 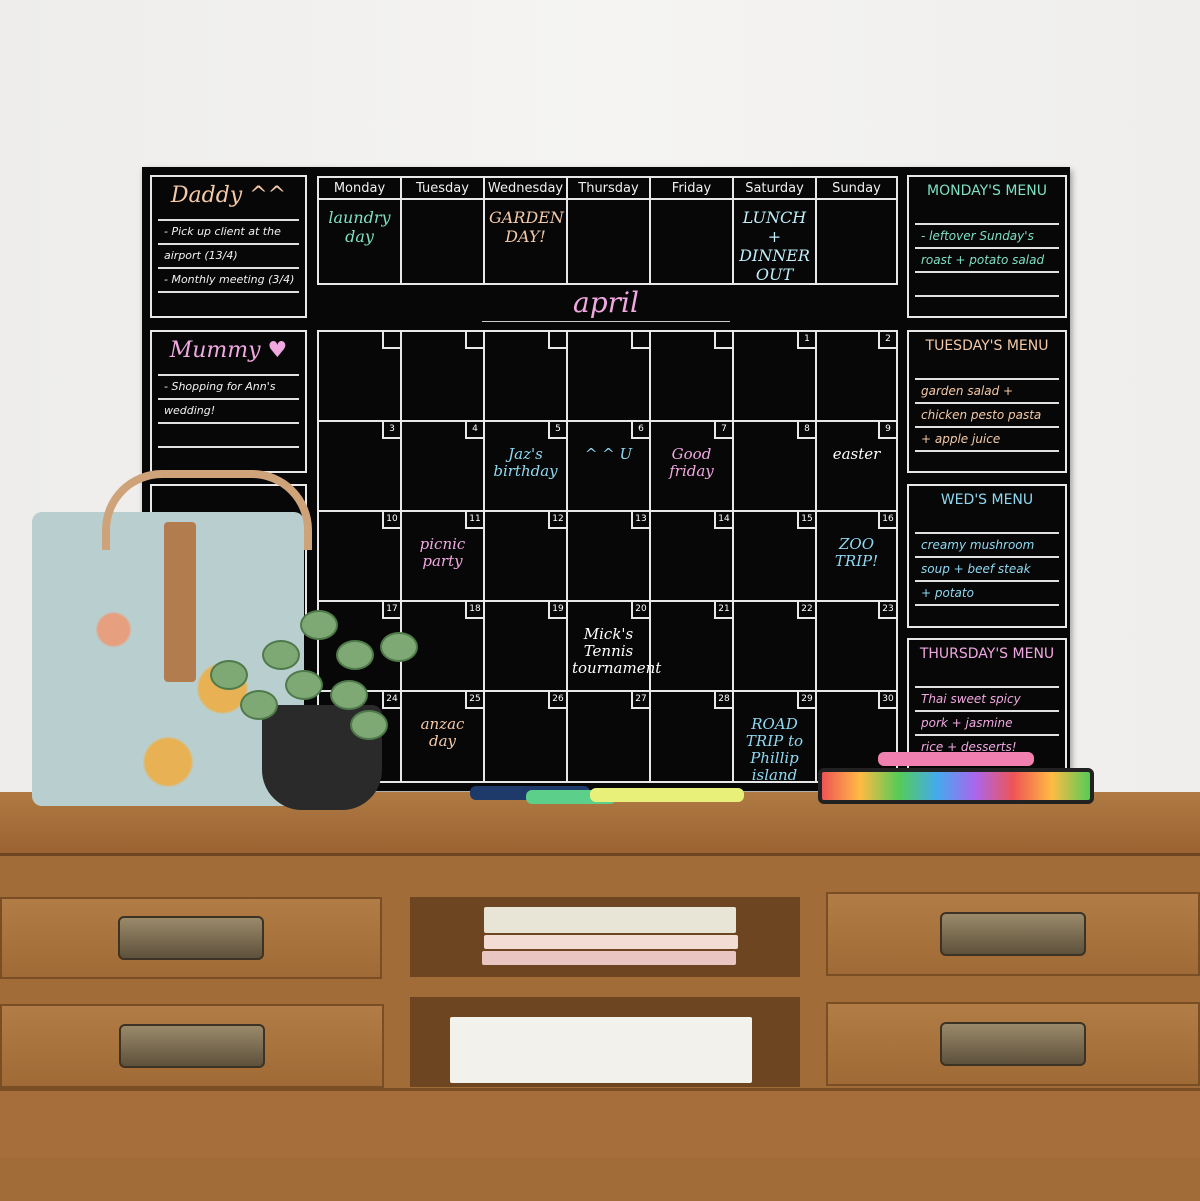 I want to click on day-number: 4, so click(x=474, y=430).